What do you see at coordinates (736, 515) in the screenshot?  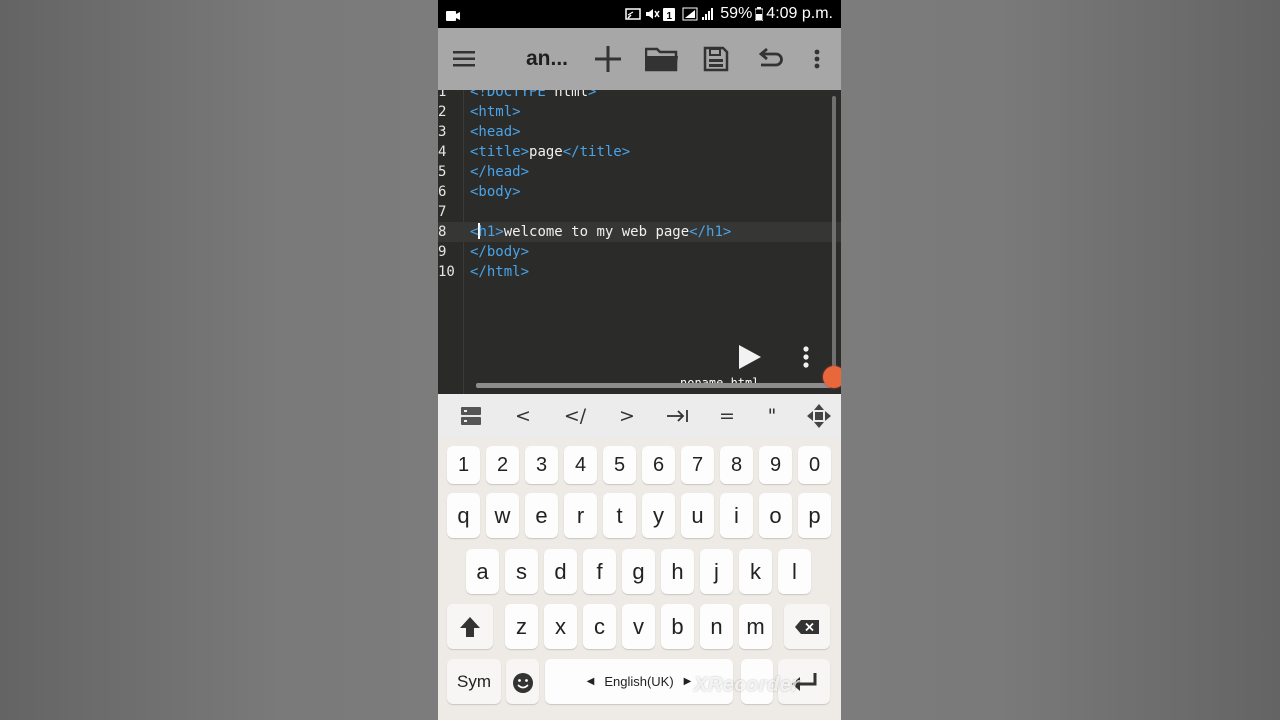 I see `key-i: i` at bounding box center [736, 515].